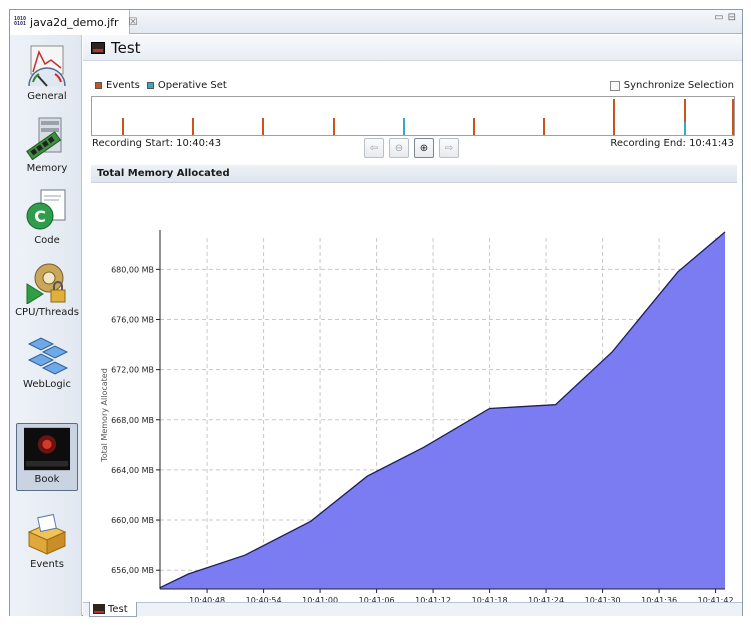 The width and height of the screenshot is (751, 626). Describe the element at coordinates (374, 148) in the screenshot. I see `back-button: ⇦` at that location.